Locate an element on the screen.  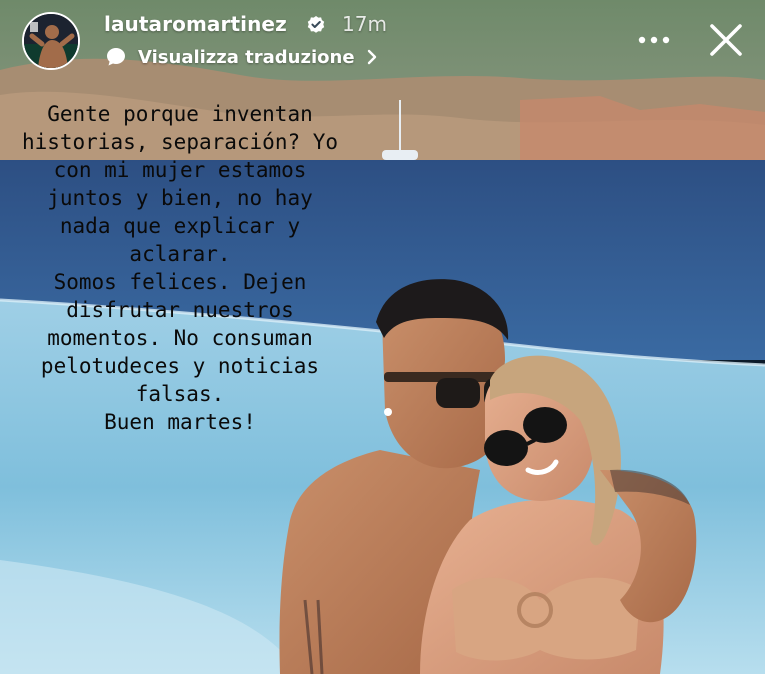
avatar-image is located at coordinates (51, 41).